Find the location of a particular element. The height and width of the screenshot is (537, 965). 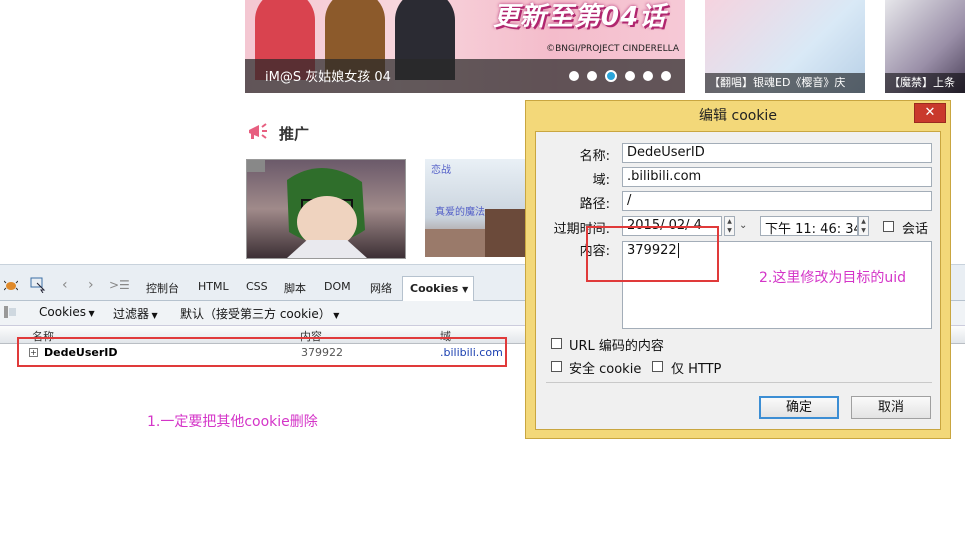

forward-icon: › is located at coordinates (91, 285).